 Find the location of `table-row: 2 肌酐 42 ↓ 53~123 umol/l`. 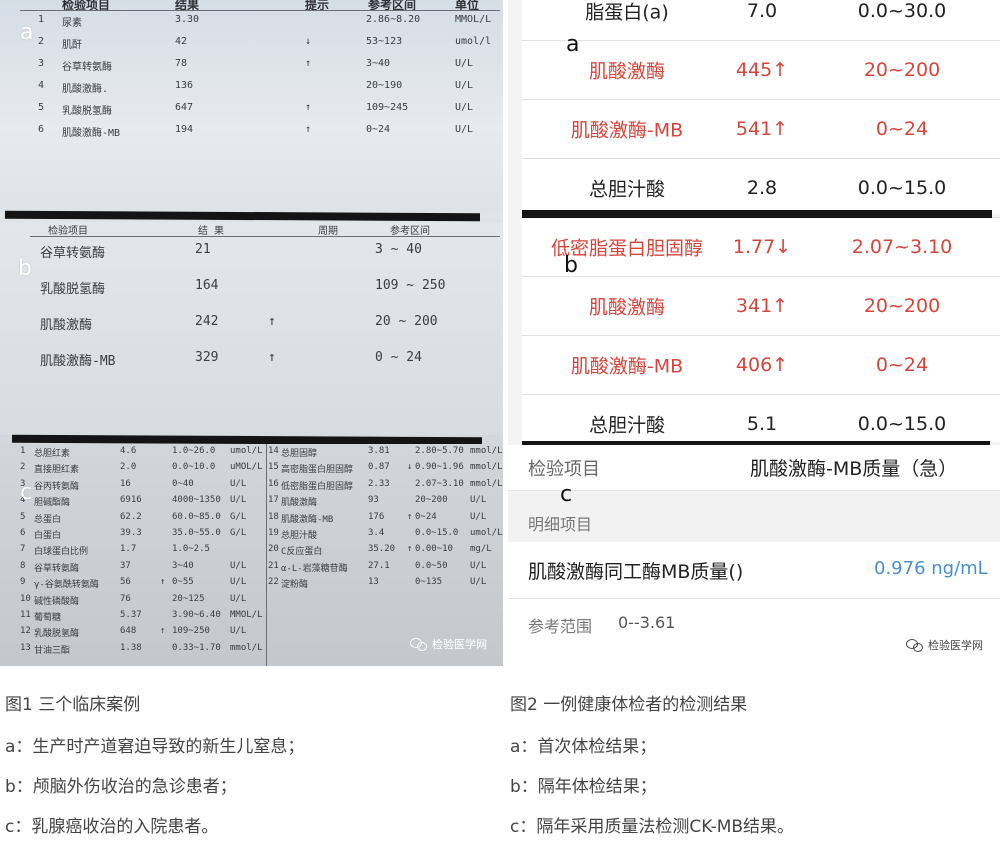

table-row: 2 肌酐 42 ↓ 53~123 umol/l is located at coordinates (251, 43).